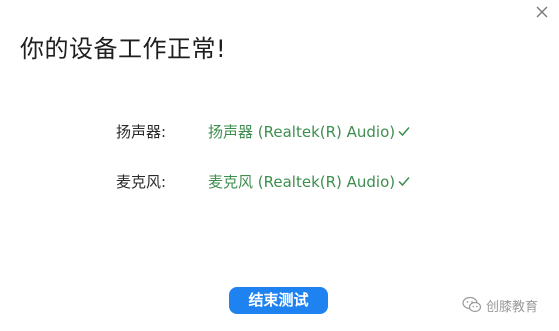  I want to click on watermark-text: 创膝教育, so click(512, 307).